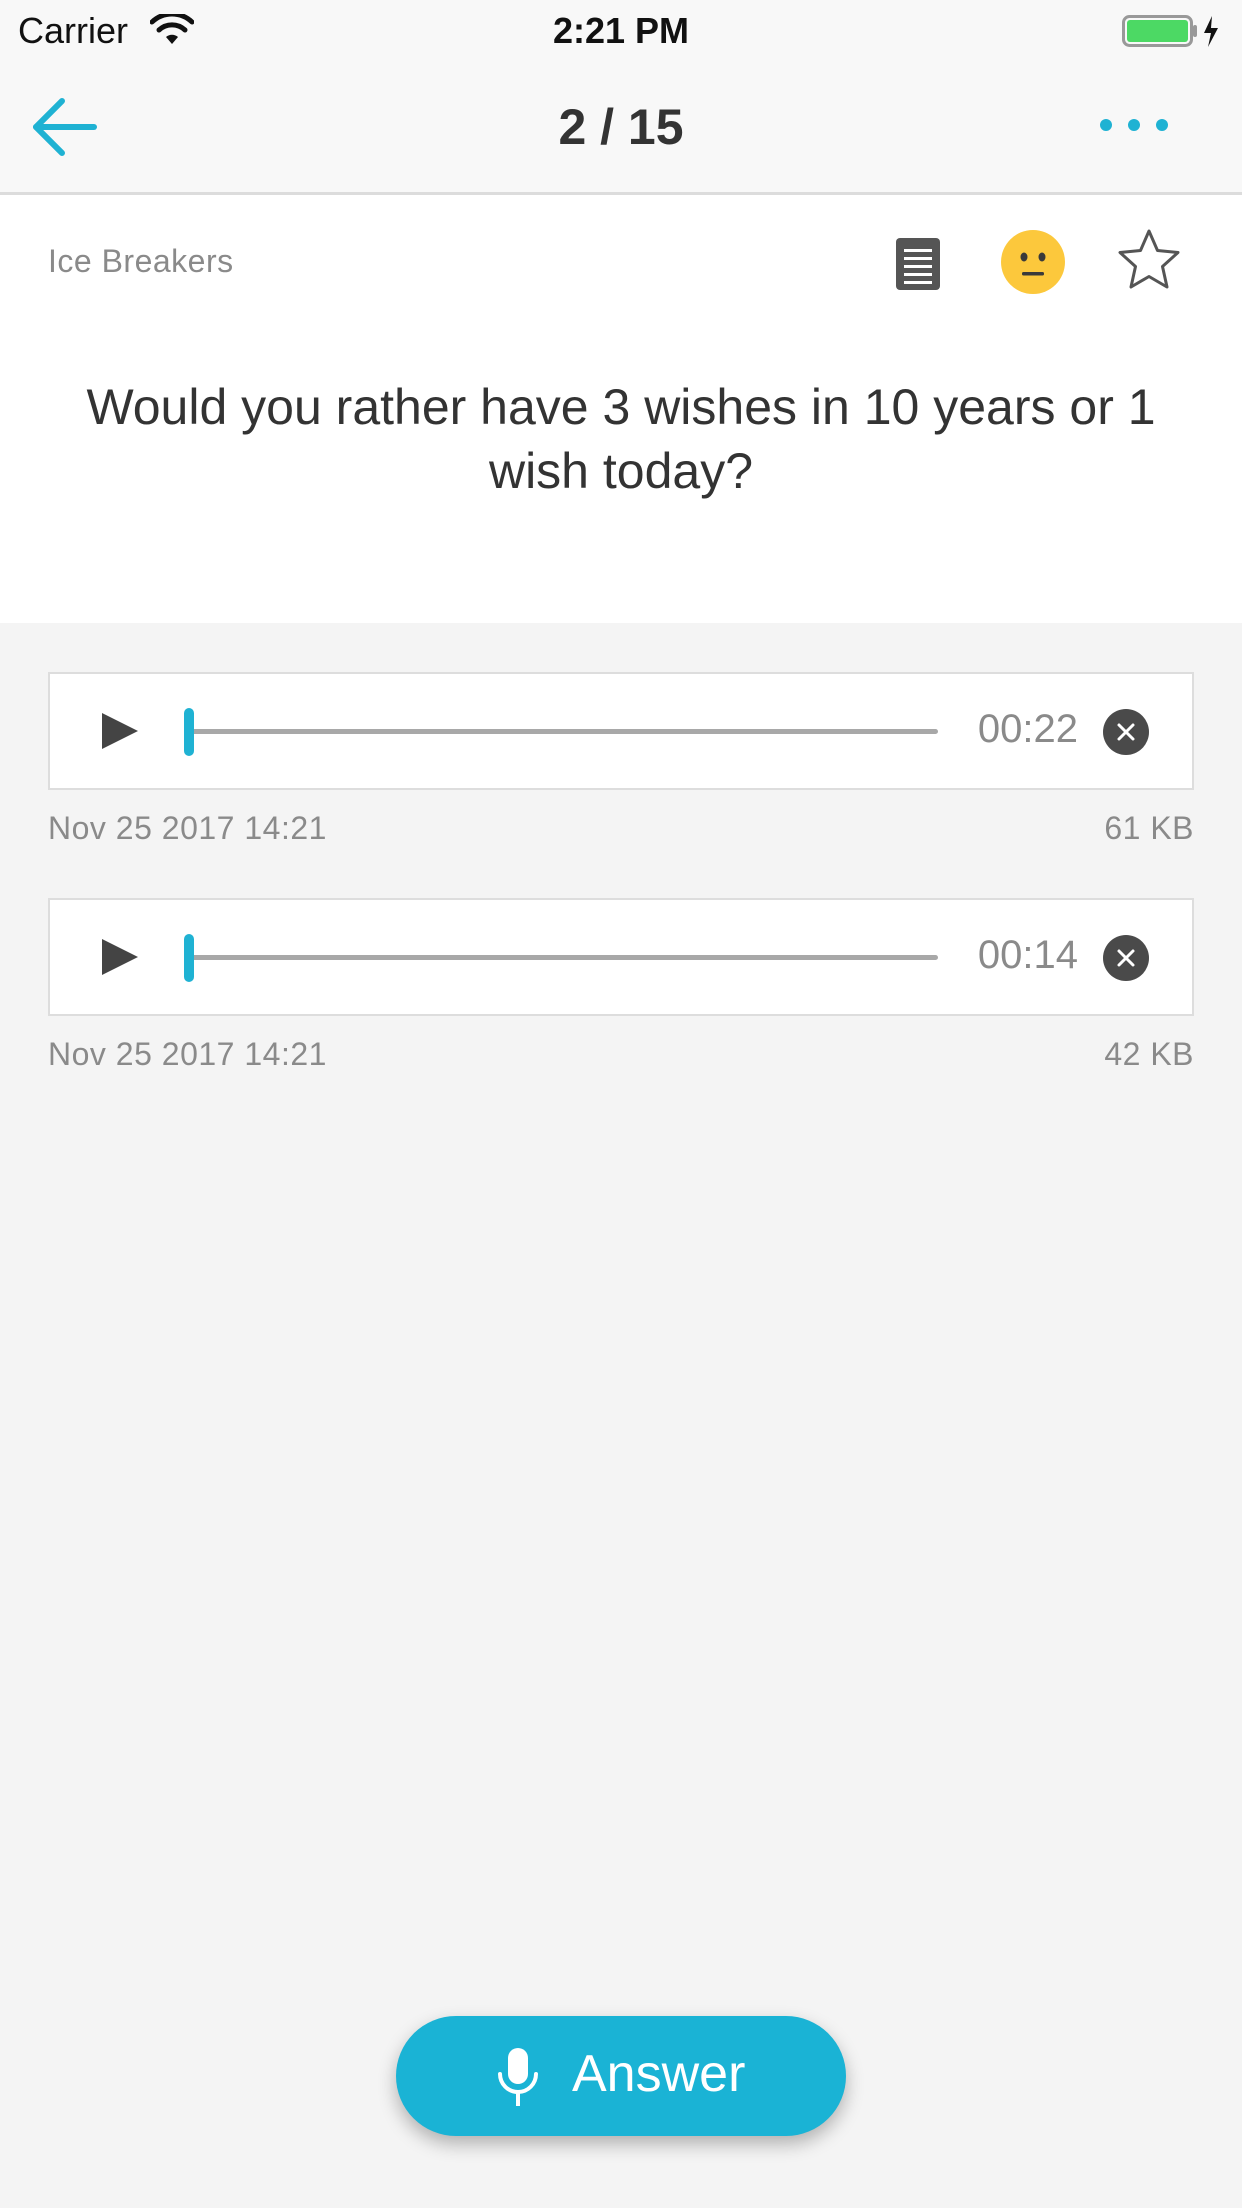 This screenshot has width=1242, height=2208. Describe the element at coordinates (659, 2074) in the screenshot. I see `answer-label: Answer` at that location.